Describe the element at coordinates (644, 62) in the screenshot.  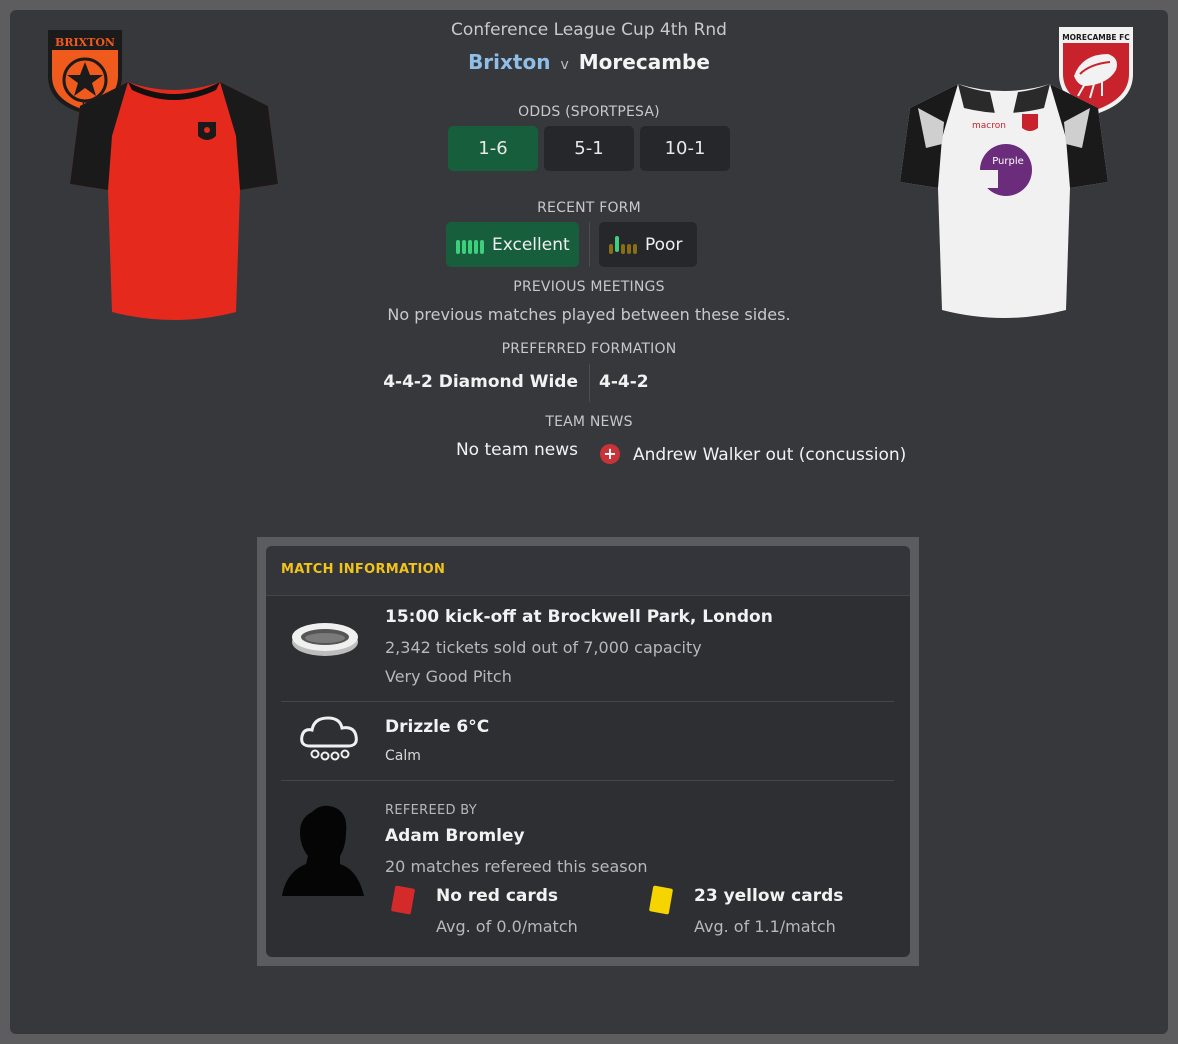
I see `away-team-link: Morecambe` at that location.